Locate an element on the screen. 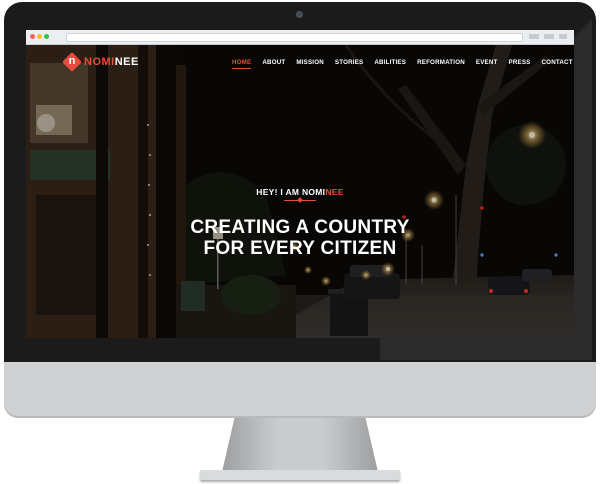 The width and height of the screenshot is (600, 484). monitor-base is located at coordinates (300, 475).